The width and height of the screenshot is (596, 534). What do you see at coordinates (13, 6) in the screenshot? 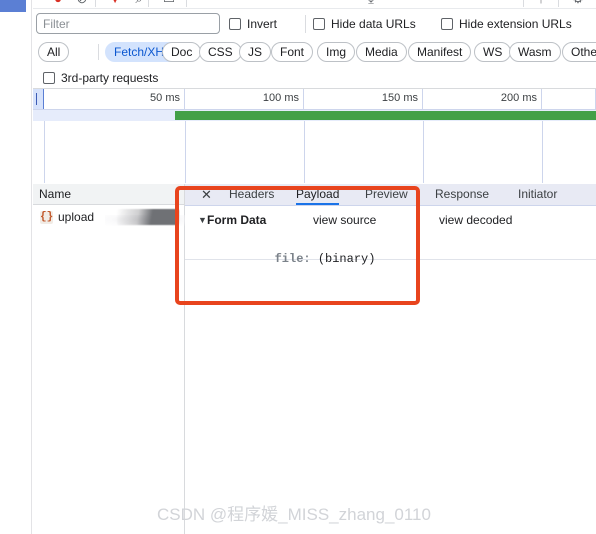
I see `browser-ui-chip` at bounding box center [13, 6].